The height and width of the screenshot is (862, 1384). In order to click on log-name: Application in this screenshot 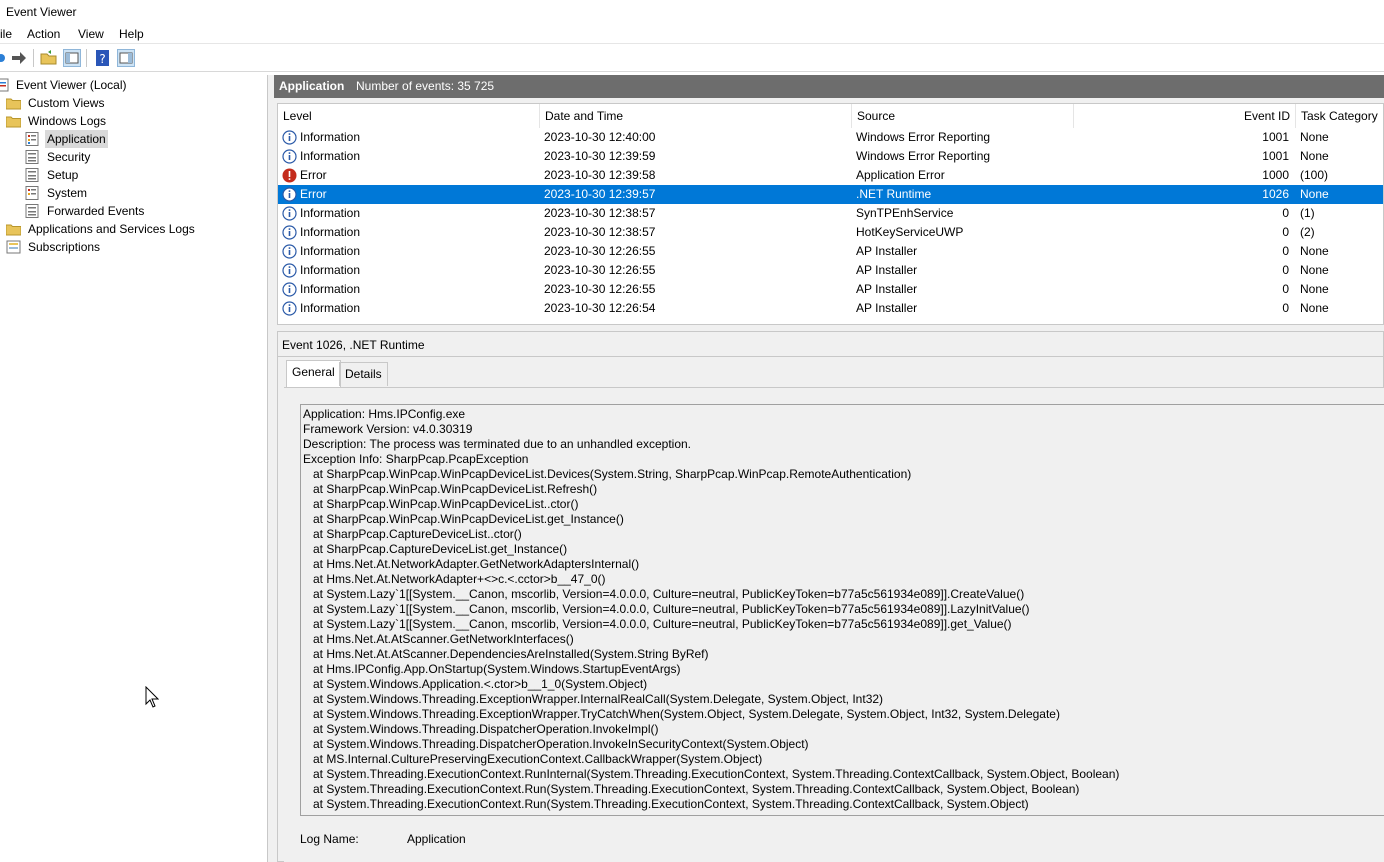, I will do `click(312, 86)`.